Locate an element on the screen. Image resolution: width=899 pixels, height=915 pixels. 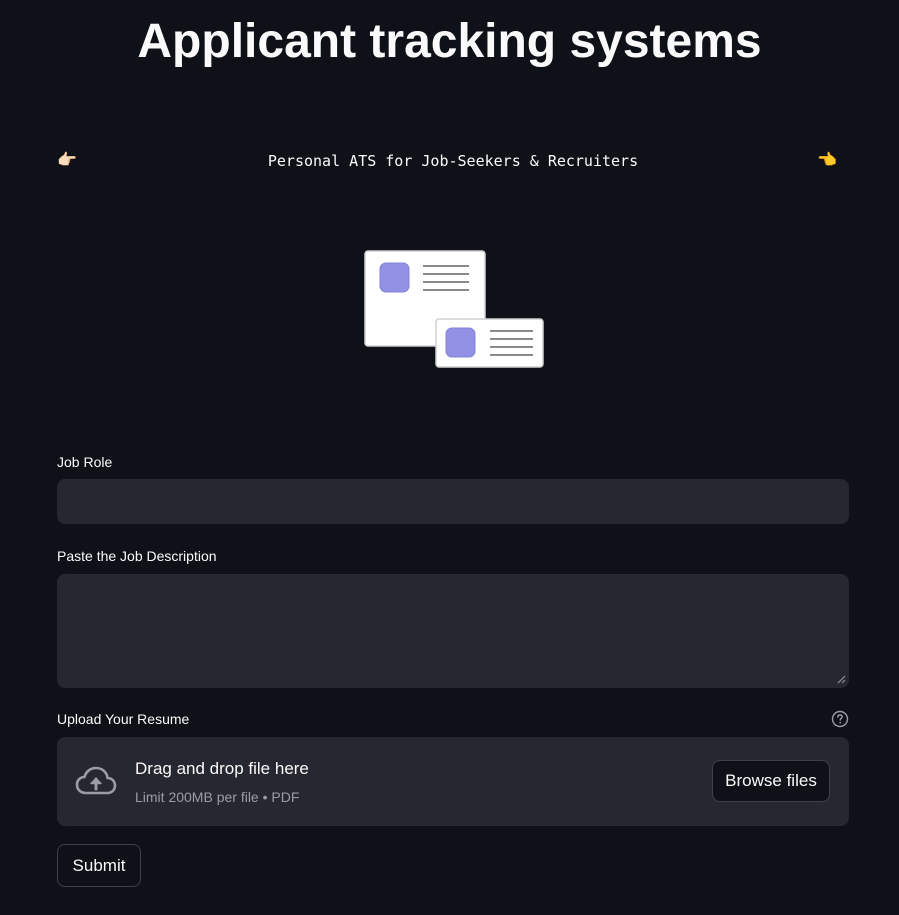
pointing-left-emoji: 👈 is located at coordinates (827, 160).